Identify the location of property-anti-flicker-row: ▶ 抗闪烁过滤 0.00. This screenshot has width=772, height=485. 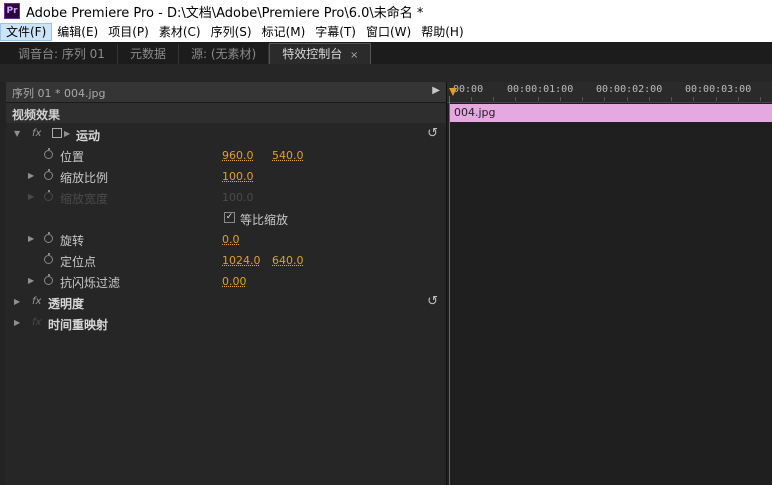
(226, 281).